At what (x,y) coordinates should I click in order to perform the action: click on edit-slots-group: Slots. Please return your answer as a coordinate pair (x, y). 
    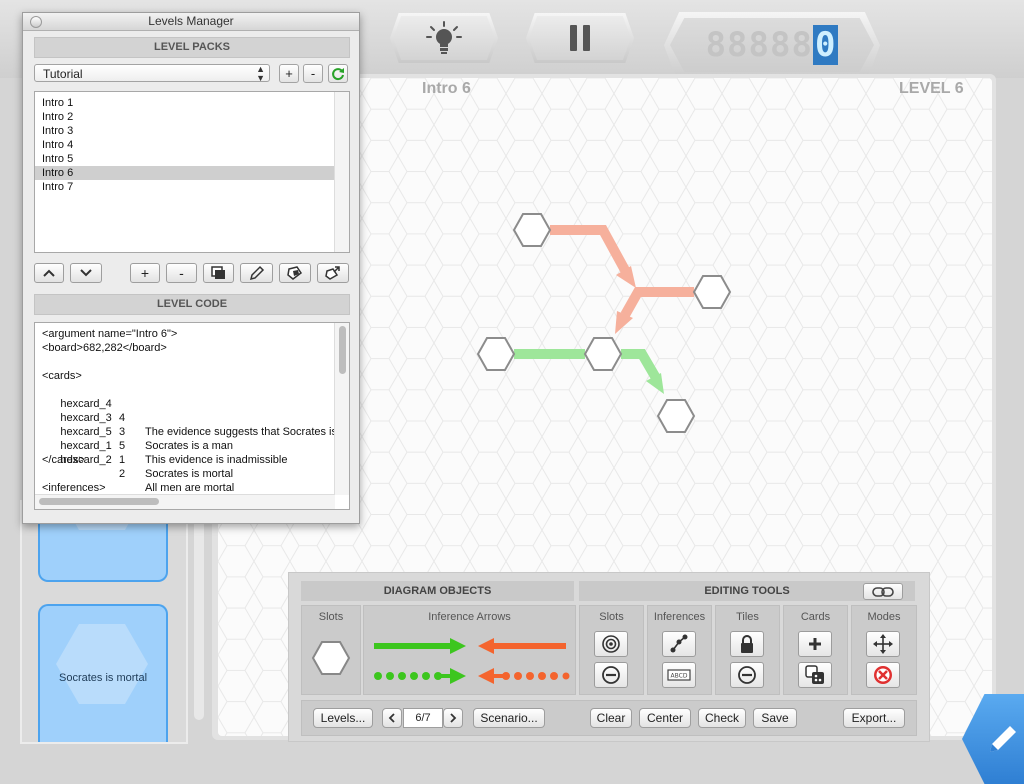
    Looking at the image, I should click on (611, 650).